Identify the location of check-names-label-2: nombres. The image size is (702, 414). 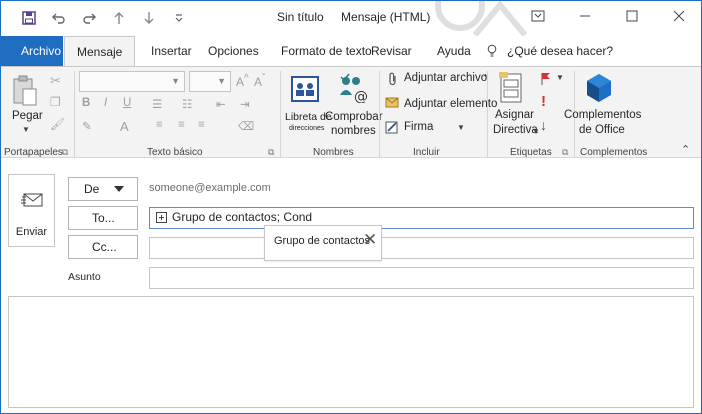
(353, 131).